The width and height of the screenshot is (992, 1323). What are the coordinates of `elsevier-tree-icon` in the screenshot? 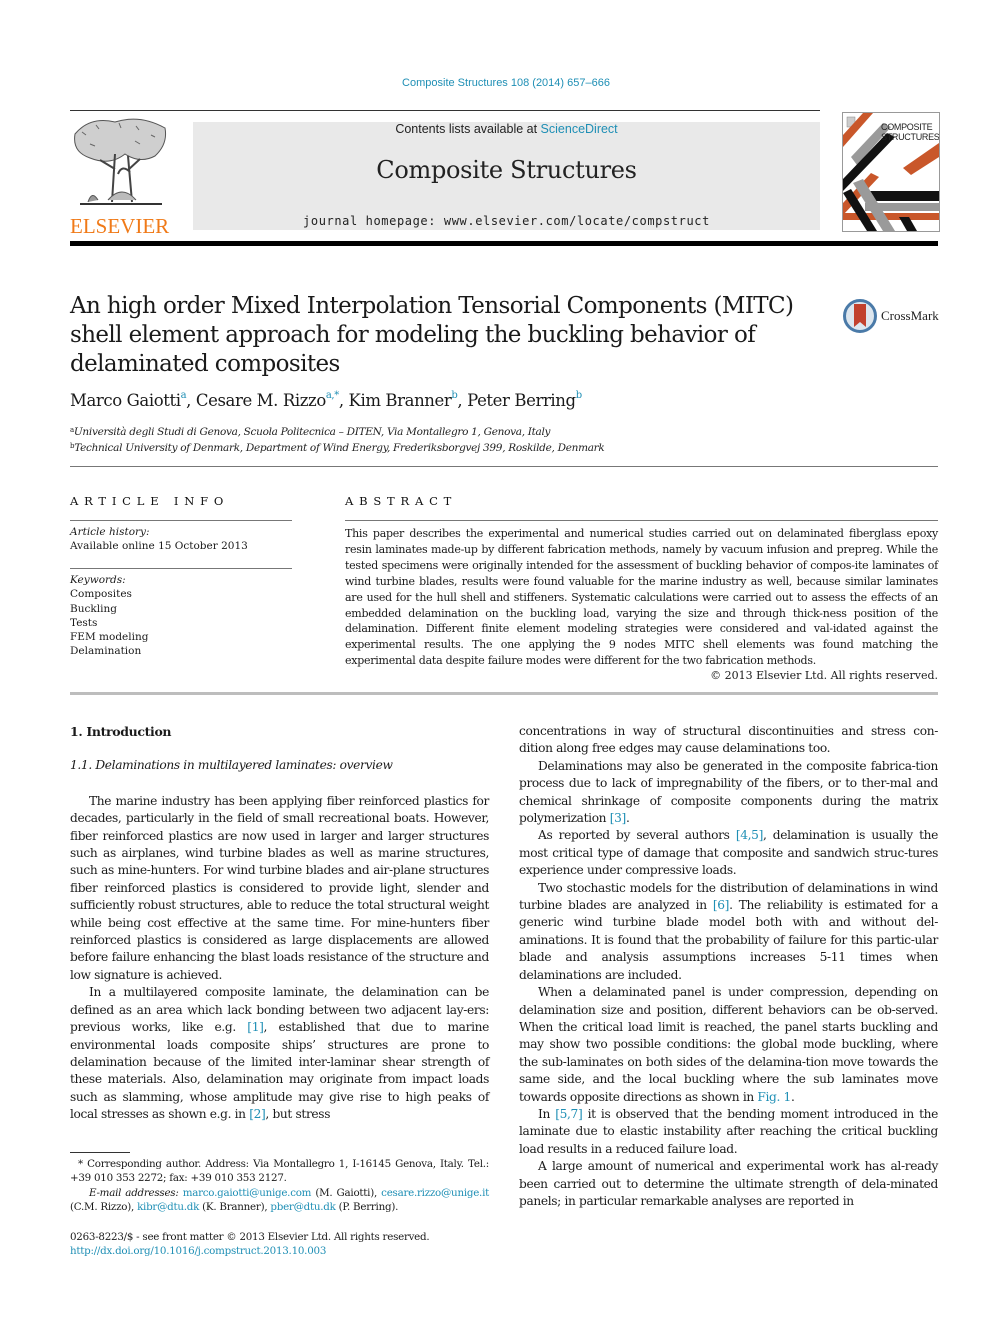 It's located at (120, 161).